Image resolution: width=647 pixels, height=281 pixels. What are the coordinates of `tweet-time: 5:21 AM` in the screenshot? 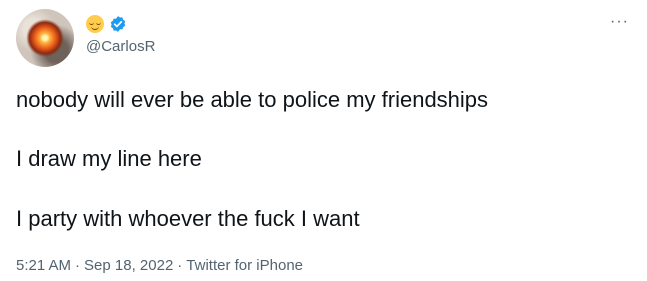 It's located at (43, 265).